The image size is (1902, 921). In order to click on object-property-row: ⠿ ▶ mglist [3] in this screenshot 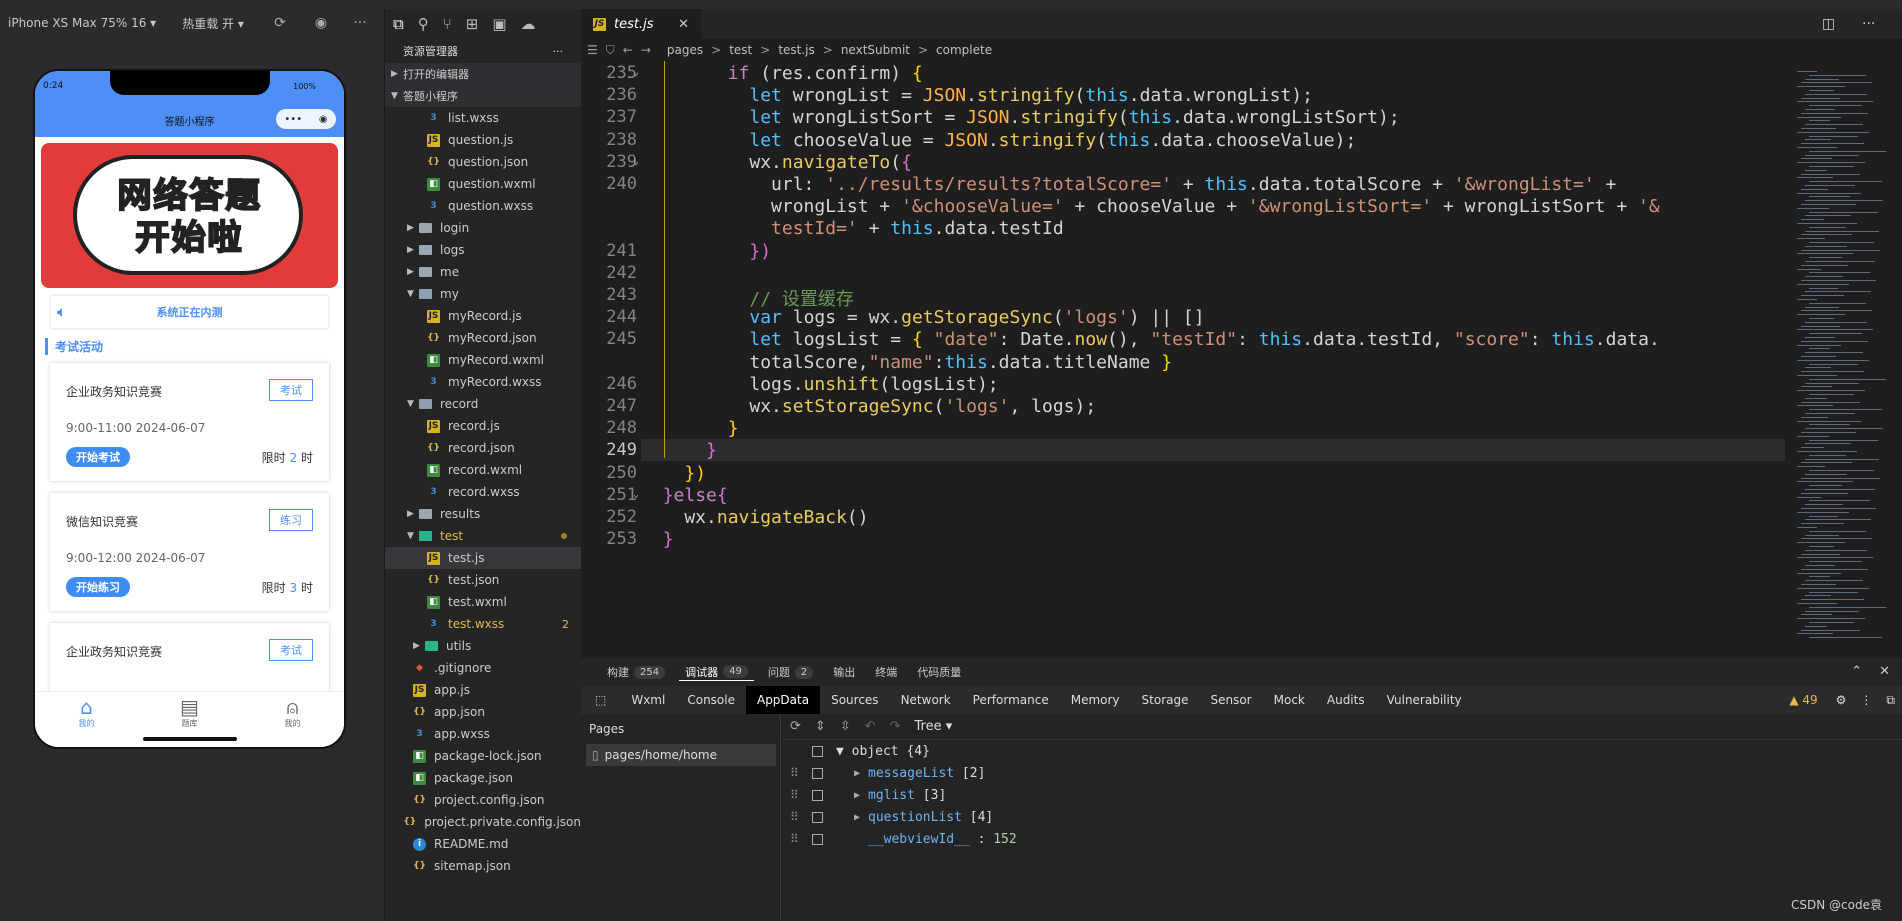, I will do `click(1342, 795)`.